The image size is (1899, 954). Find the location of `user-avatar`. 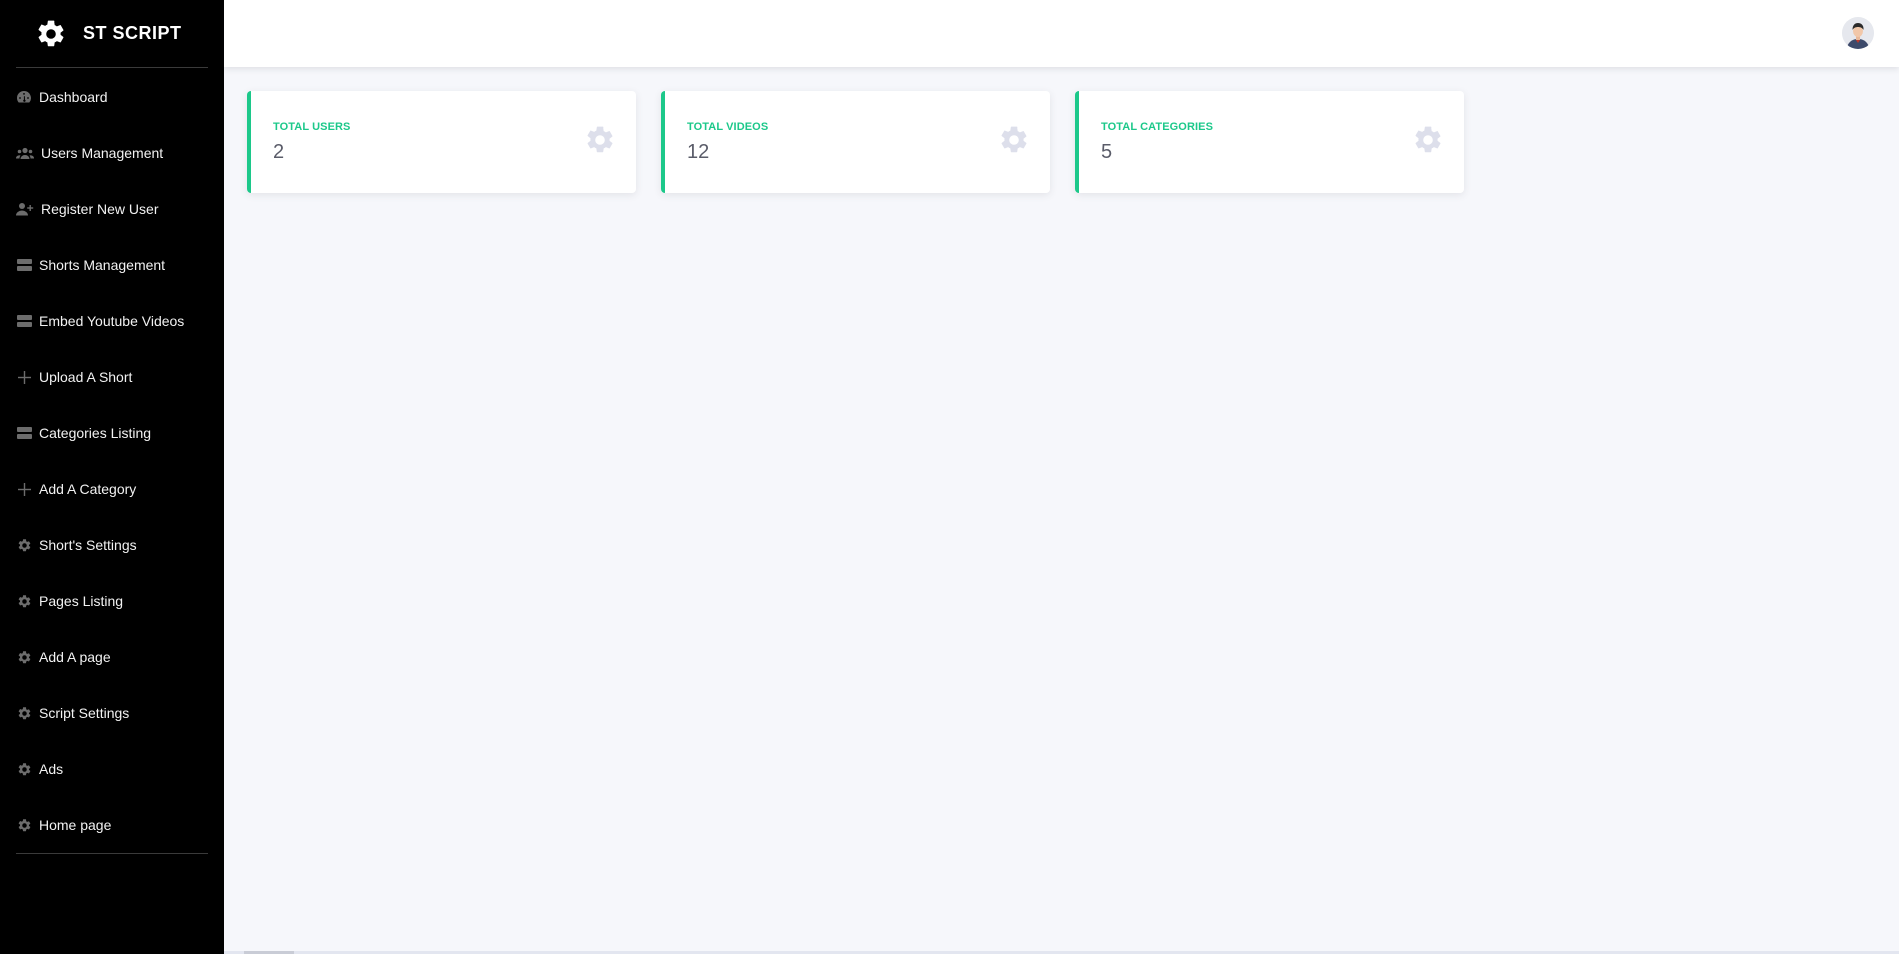

user-avatar is located at coordinates (1858, 33).